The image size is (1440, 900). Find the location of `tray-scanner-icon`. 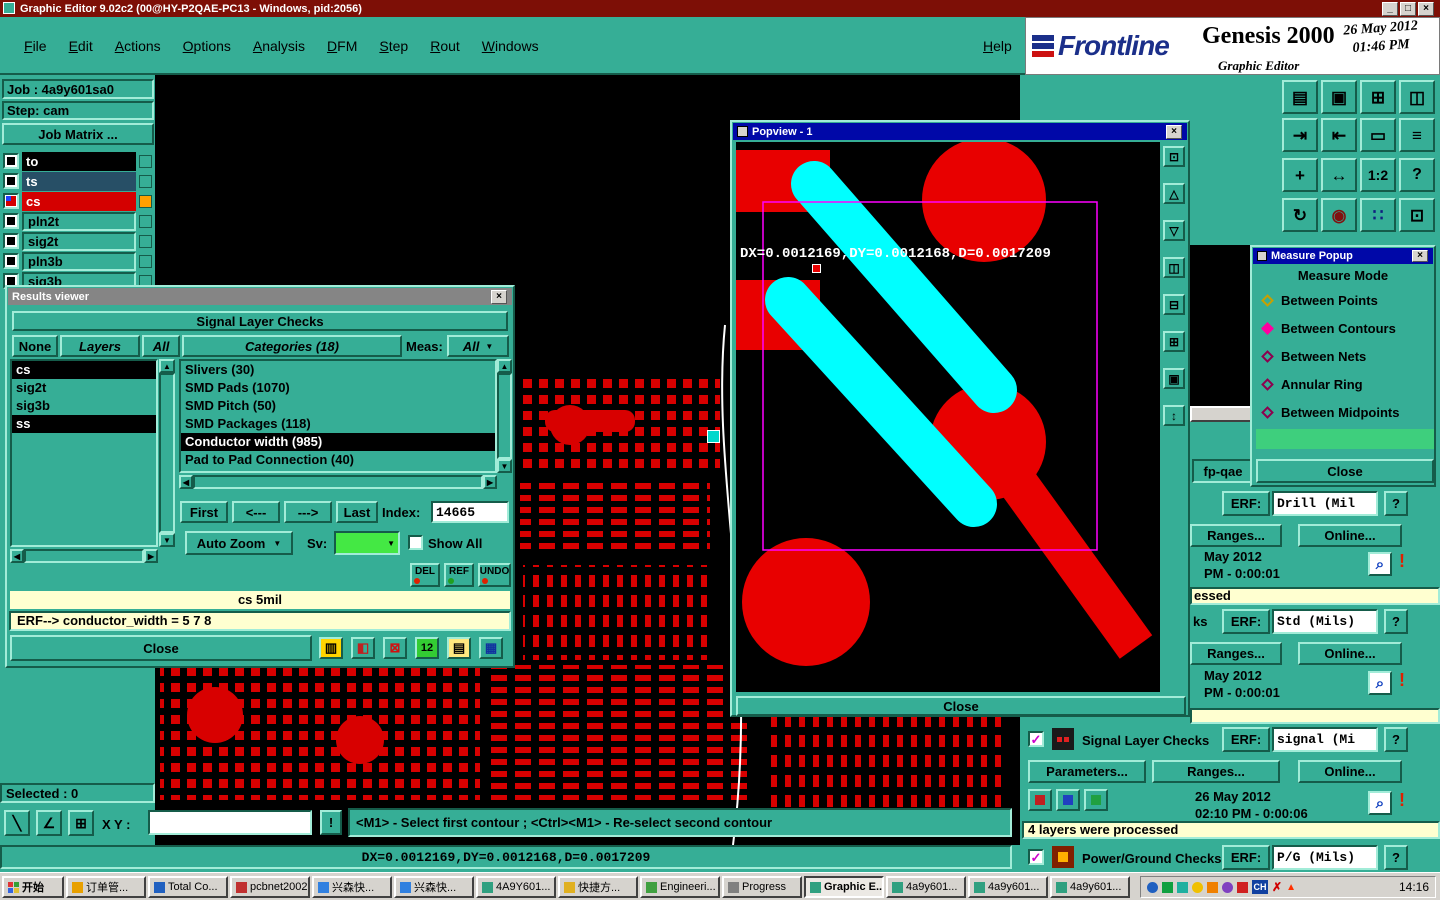

tray-scanner-icon is located at coordinates (1242, 887).